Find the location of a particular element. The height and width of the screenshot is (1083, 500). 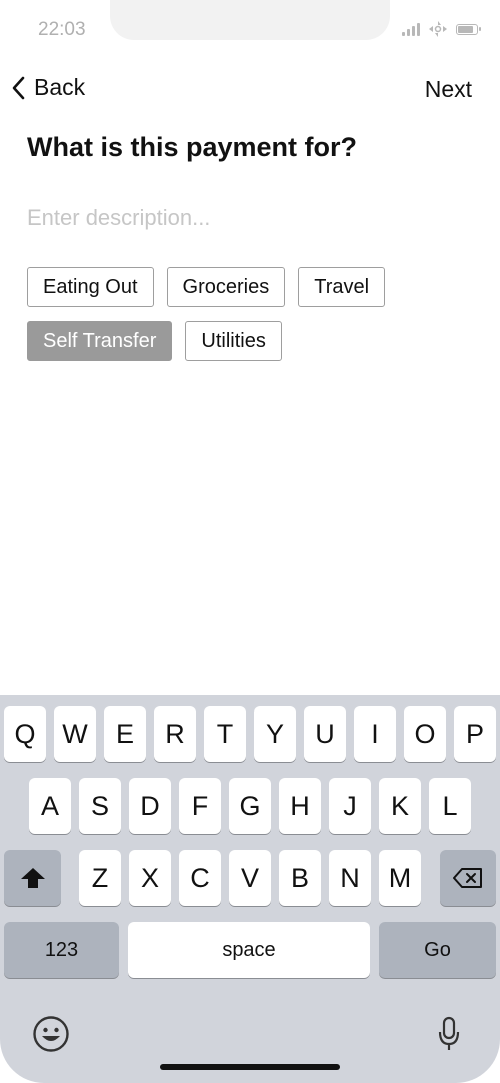

key-n: N is located at coordinates (350, 878).